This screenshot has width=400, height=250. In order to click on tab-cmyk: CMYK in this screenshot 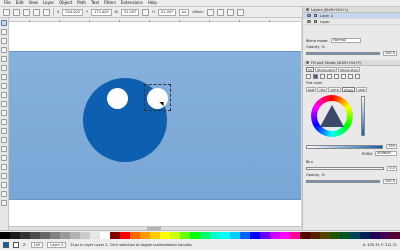, I will do `click(334, 89)`.